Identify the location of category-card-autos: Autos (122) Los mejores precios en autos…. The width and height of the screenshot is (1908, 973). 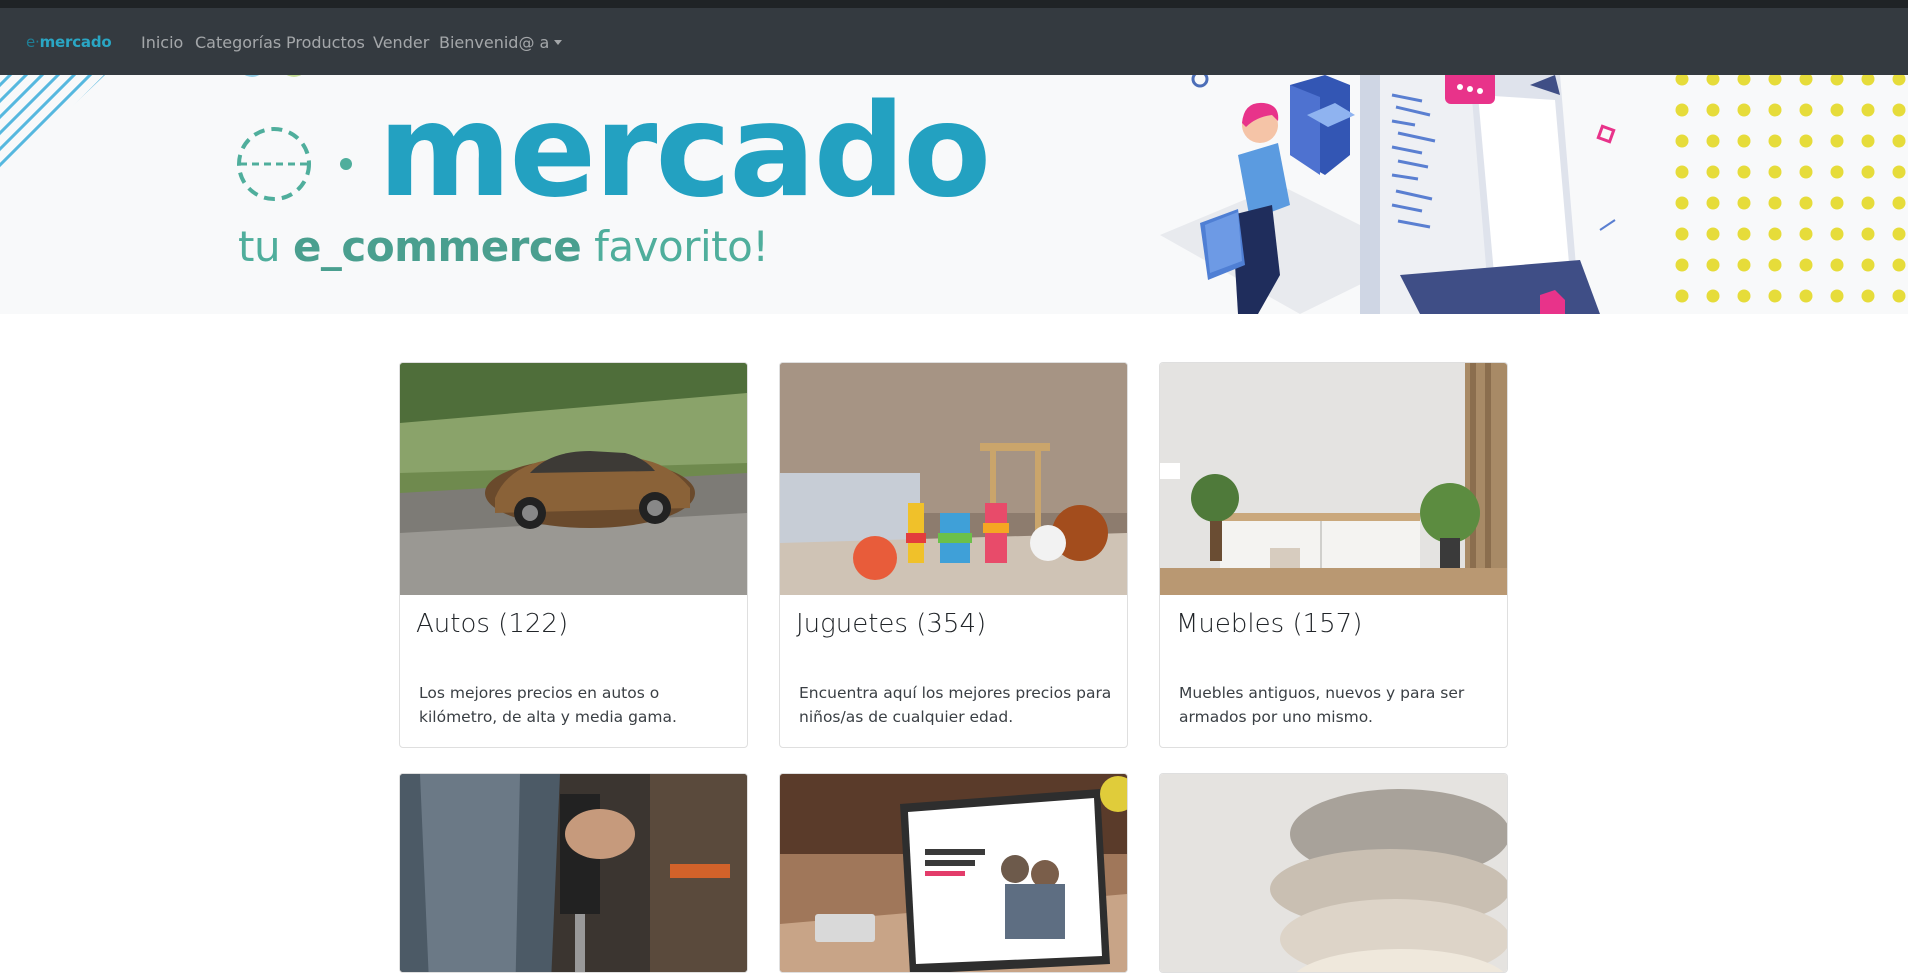
(573, 555).